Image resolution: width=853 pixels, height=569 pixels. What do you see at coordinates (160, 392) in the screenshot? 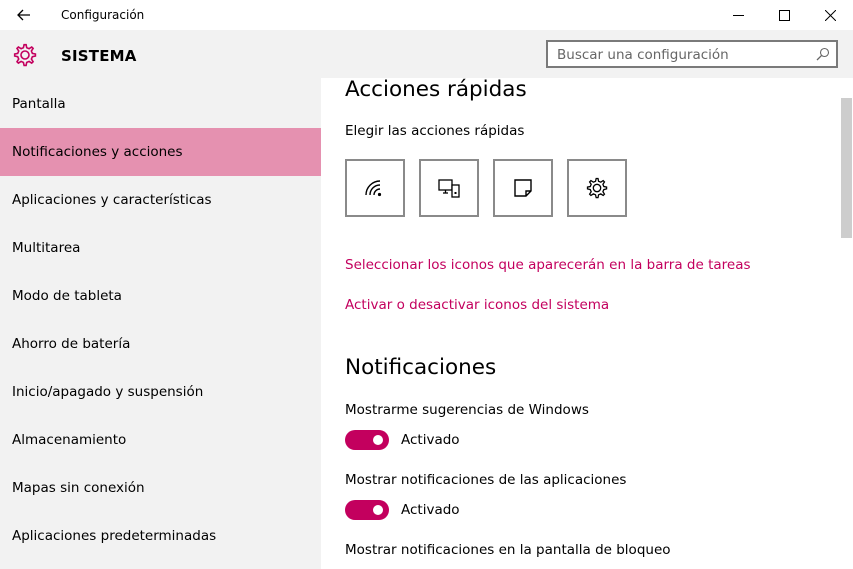
I see `sidebar-item-inicio-apagado: Inicio/apagado y suspensión` at bounding box center [160, 392].